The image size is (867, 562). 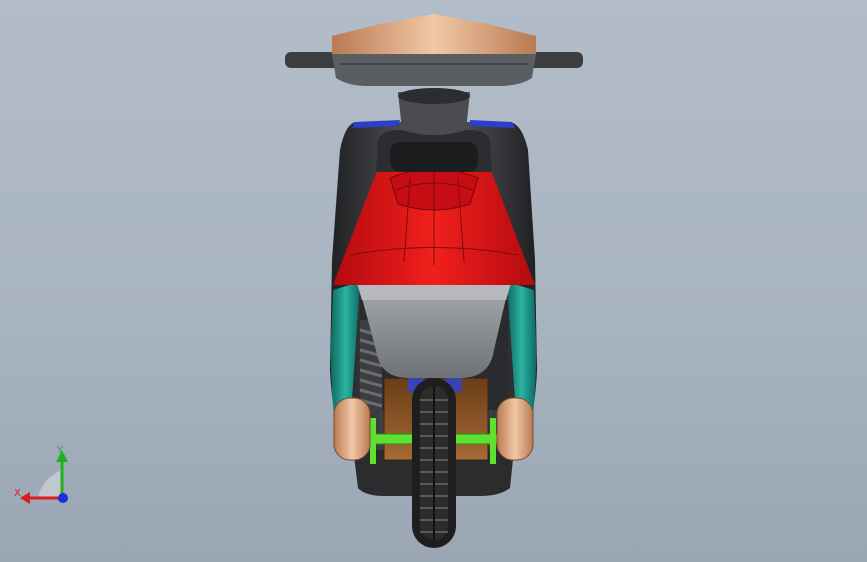 I want to click on side-cap-right, so click(x=515, y=429).